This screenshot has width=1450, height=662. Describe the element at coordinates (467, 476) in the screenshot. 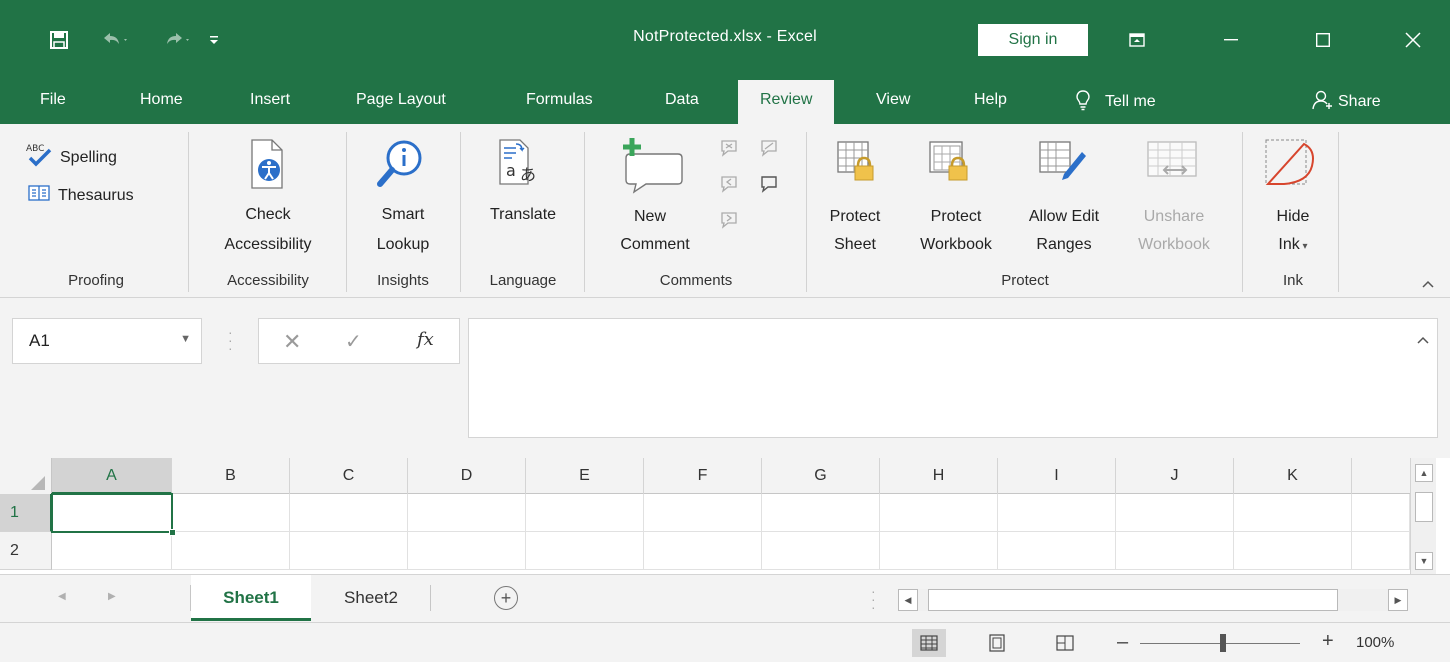

I see `column-header-d: D` at that location.